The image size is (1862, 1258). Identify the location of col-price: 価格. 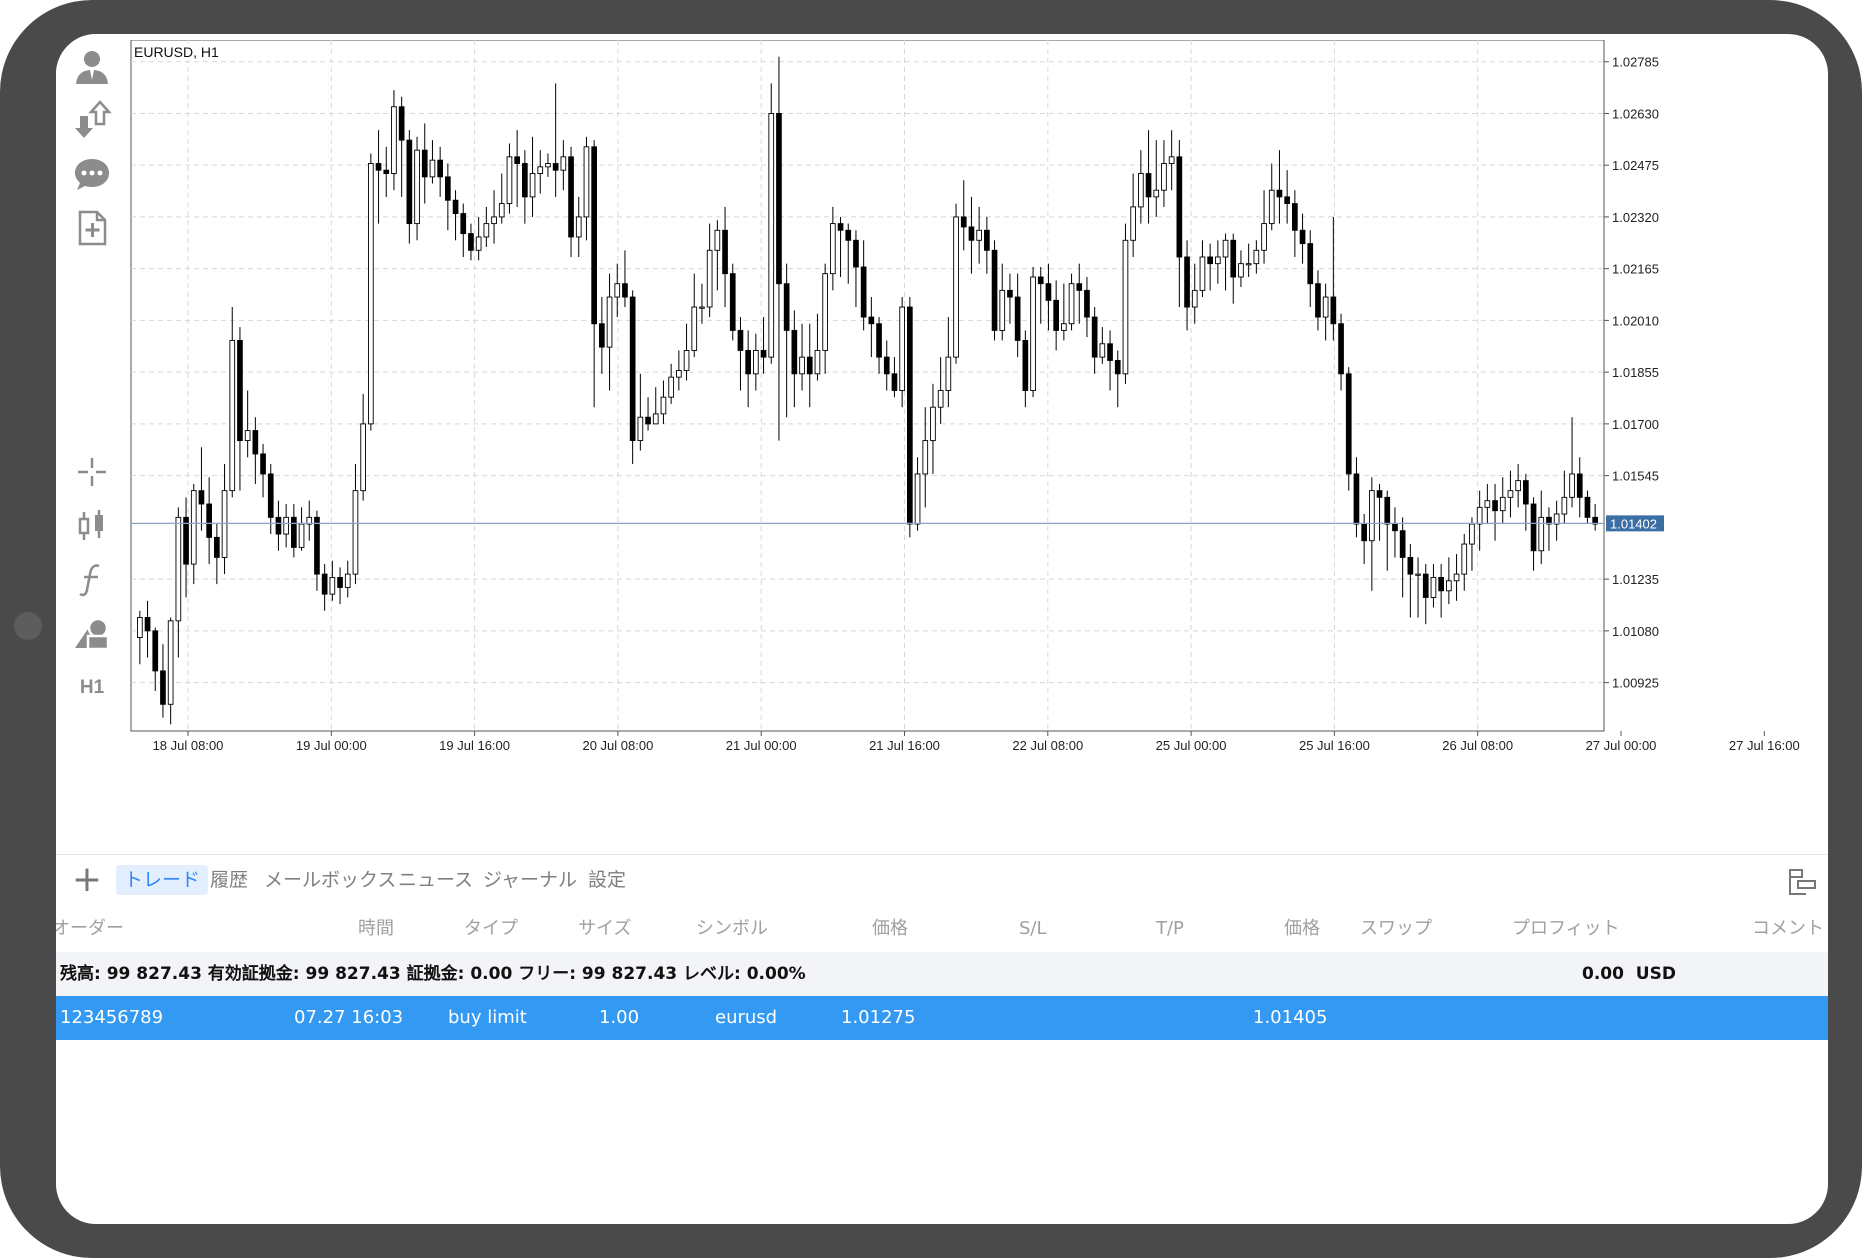
(890, 929).